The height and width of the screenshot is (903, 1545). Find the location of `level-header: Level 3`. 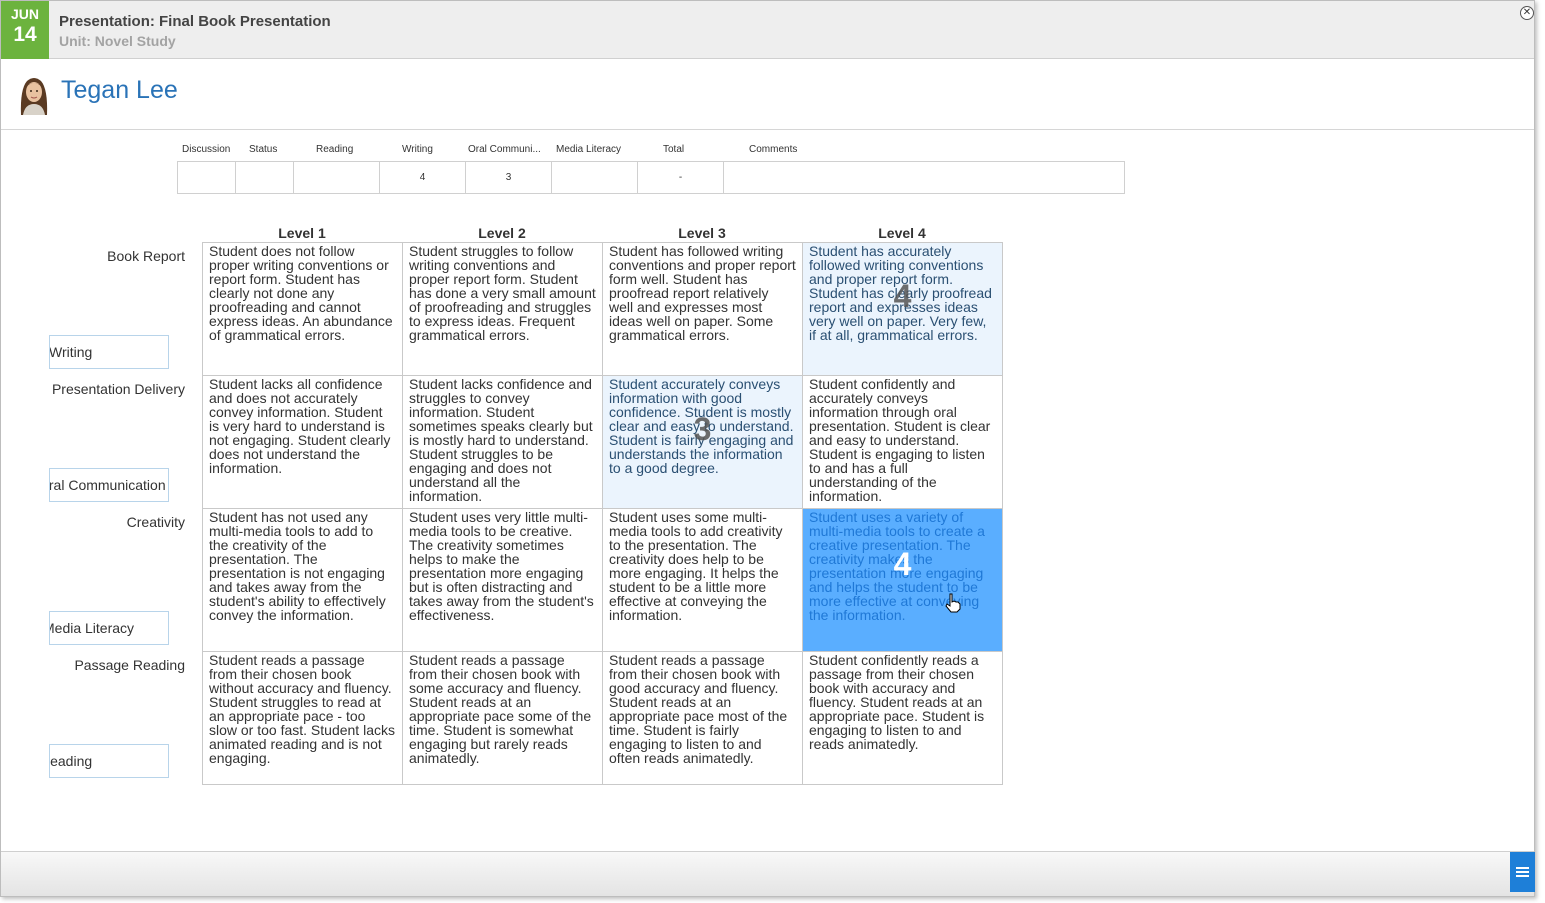

level-header: Level 3 is located at coordinates (702, 233).